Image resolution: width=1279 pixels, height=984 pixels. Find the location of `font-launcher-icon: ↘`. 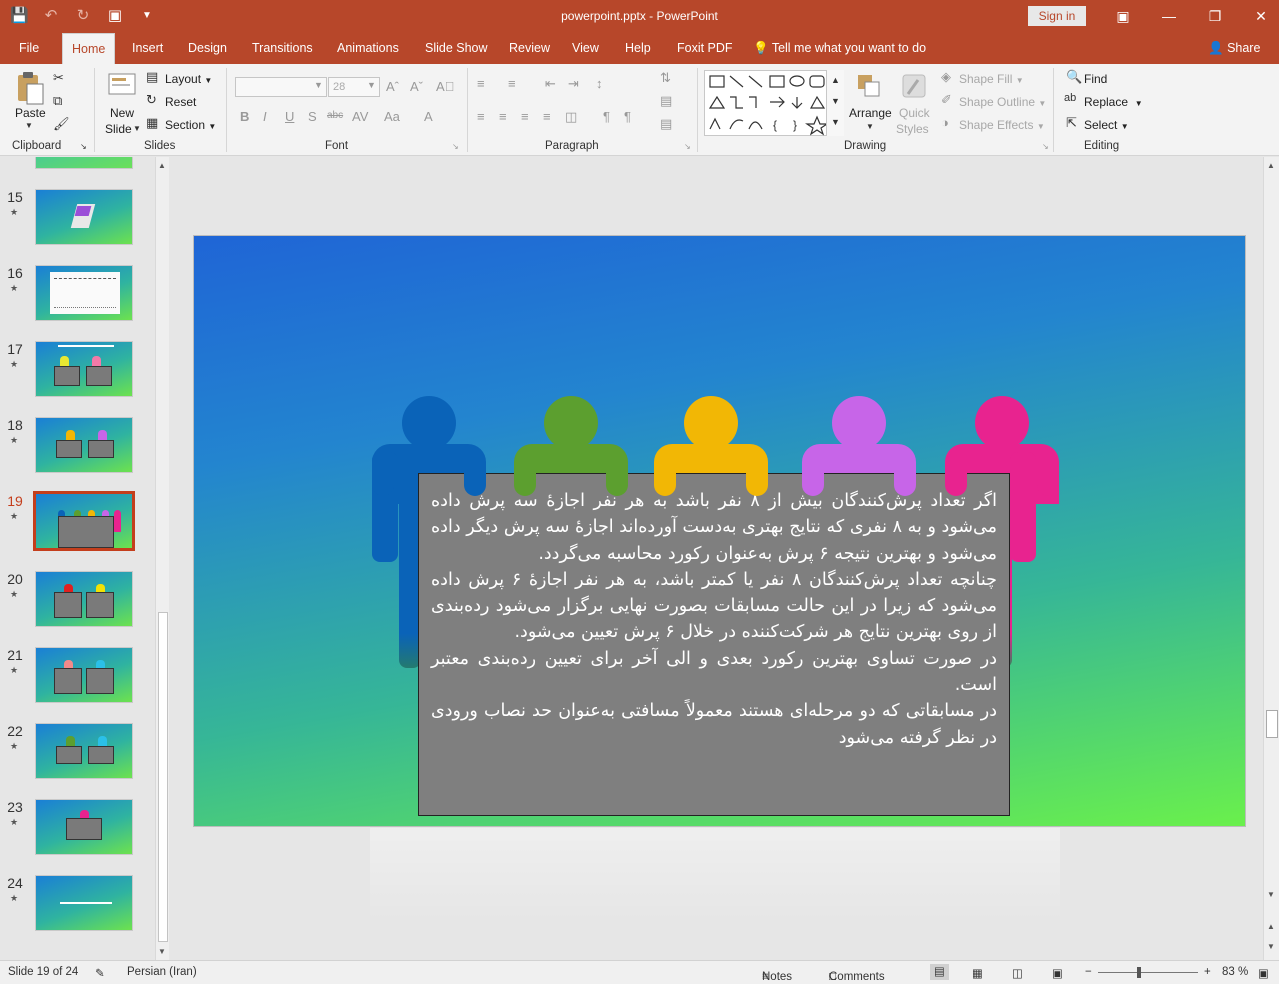

font-launcher-icon: ↘ is located at coordinates (455, 146).